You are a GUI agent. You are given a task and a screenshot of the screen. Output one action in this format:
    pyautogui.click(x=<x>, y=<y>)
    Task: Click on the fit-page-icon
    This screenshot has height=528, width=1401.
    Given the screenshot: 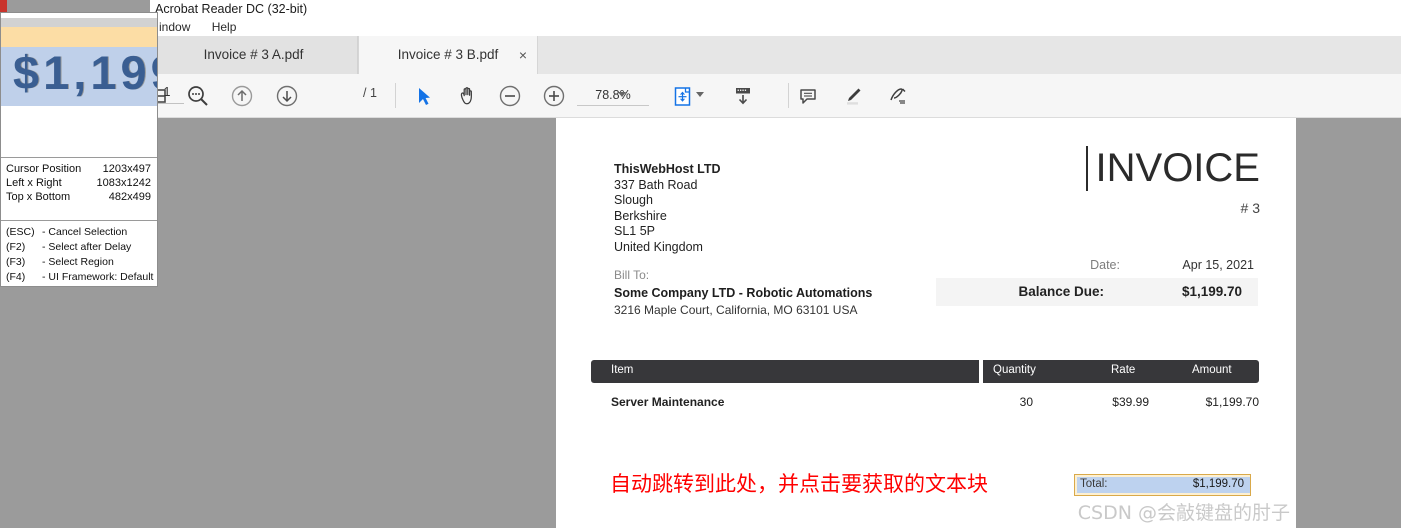 What is the action you would take?
    pyautogui.click(x=682, y=96)
    